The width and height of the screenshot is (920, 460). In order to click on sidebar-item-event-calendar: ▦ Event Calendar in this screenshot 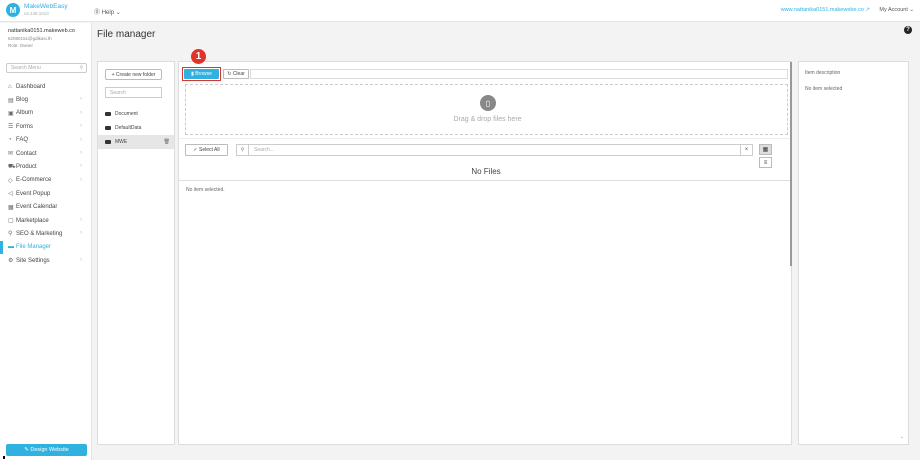, I will do `click(46, 207)`.